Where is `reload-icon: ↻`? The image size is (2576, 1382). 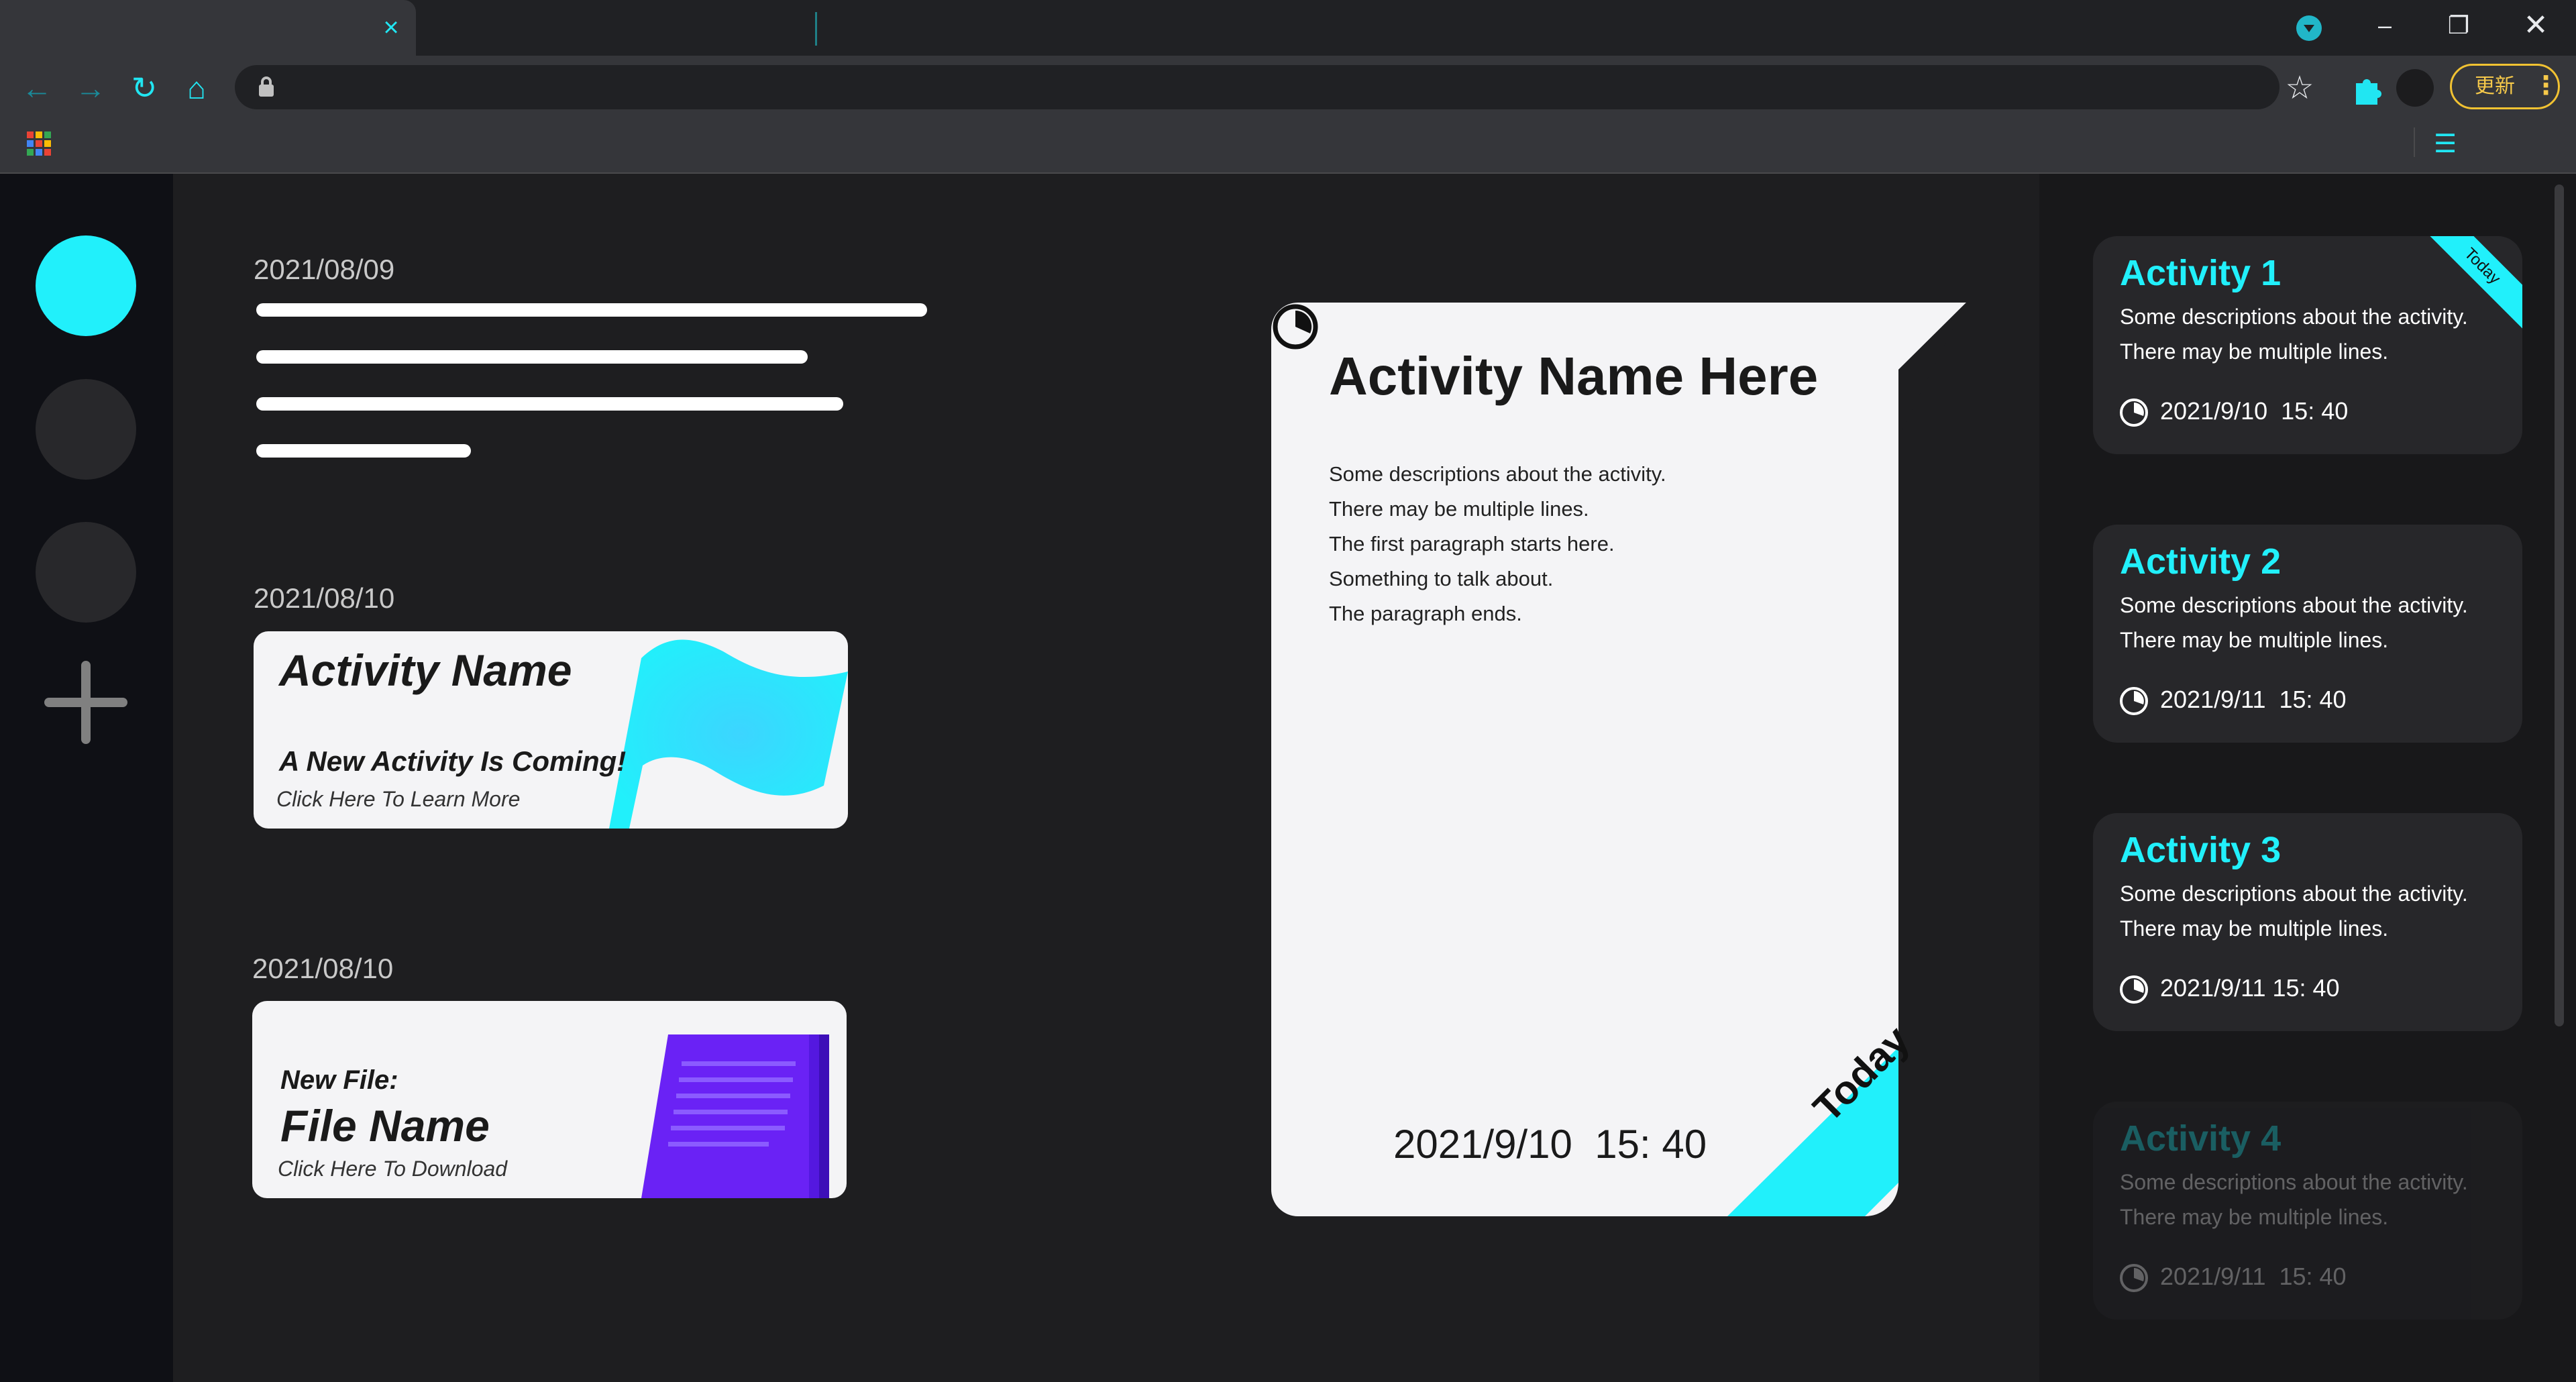 reload-icon: ↻ is located at coordinates (144, 88).